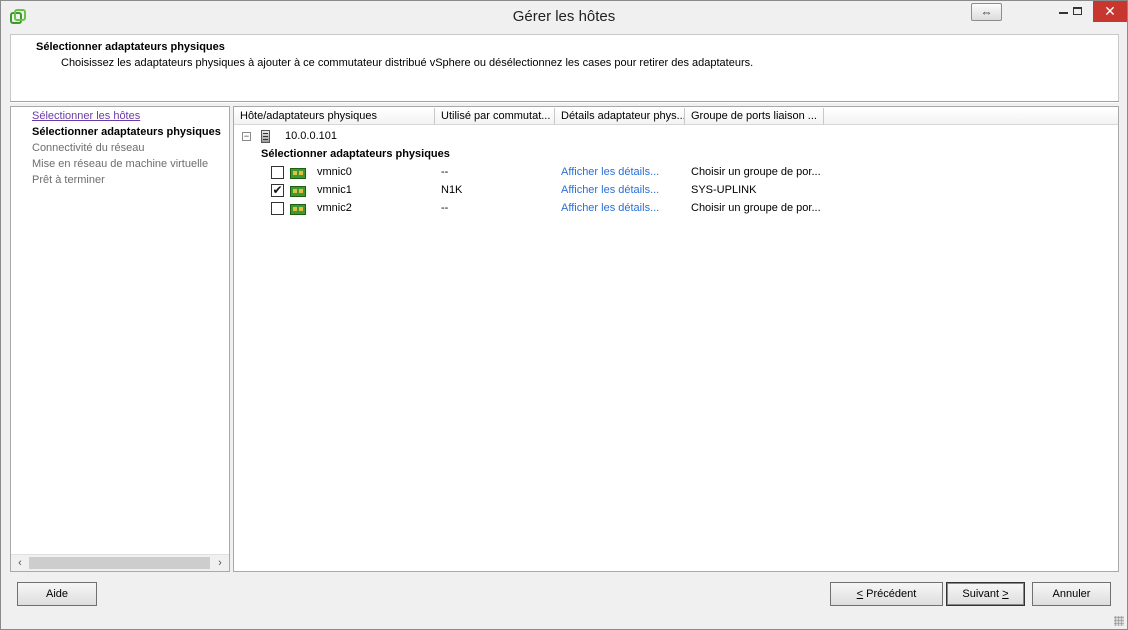 This screenshot has width=1128, height=630. I want to click on cancel-button-label: Annuler, so click(1071, 594).